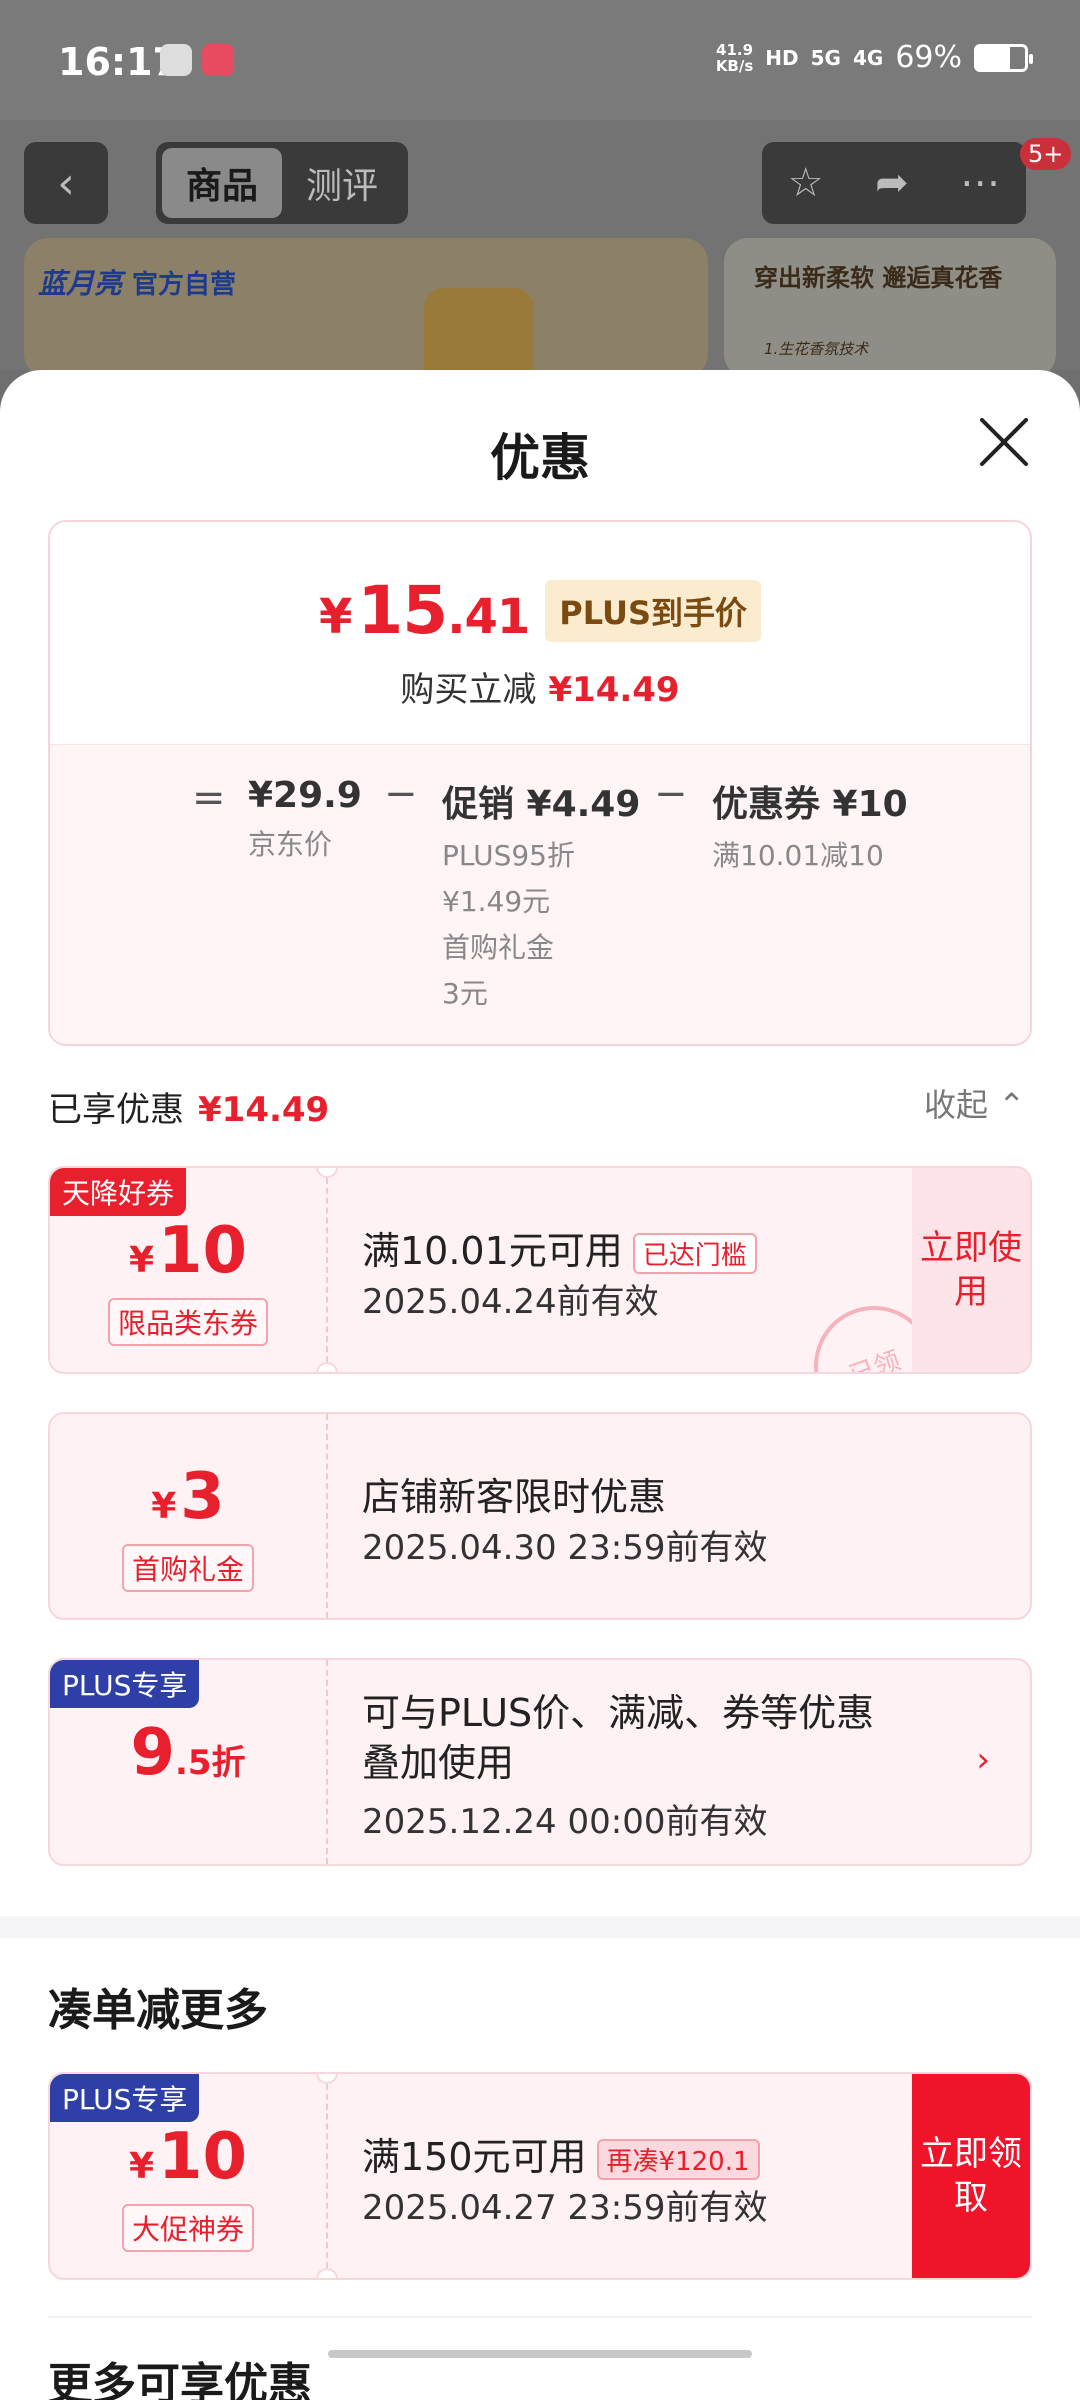  I want to click on coupon-corner-tag: 天降好券, so click(118, 1192).